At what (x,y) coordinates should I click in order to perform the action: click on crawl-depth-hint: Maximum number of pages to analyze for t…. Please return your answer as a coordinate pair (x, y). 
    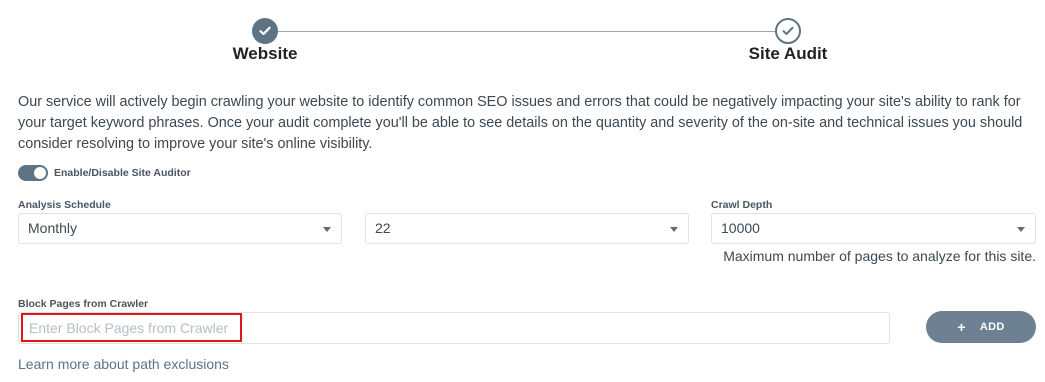
    Looking at the image, I should click on (879, 256).